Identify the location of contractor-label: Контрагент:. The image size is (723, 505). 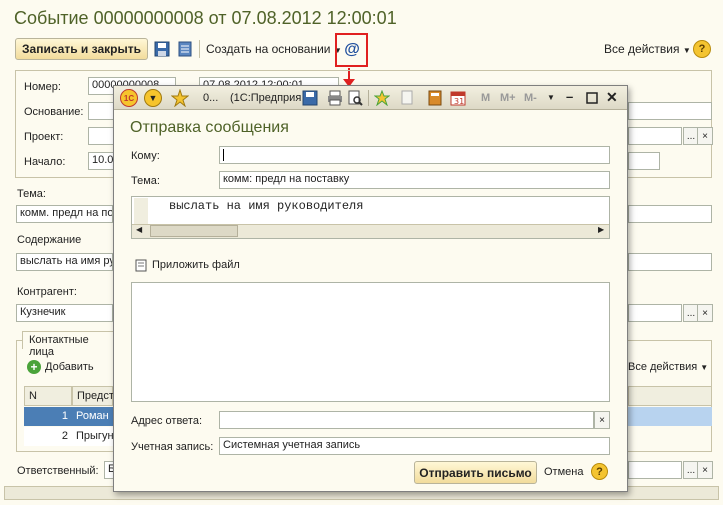
(47, 292).